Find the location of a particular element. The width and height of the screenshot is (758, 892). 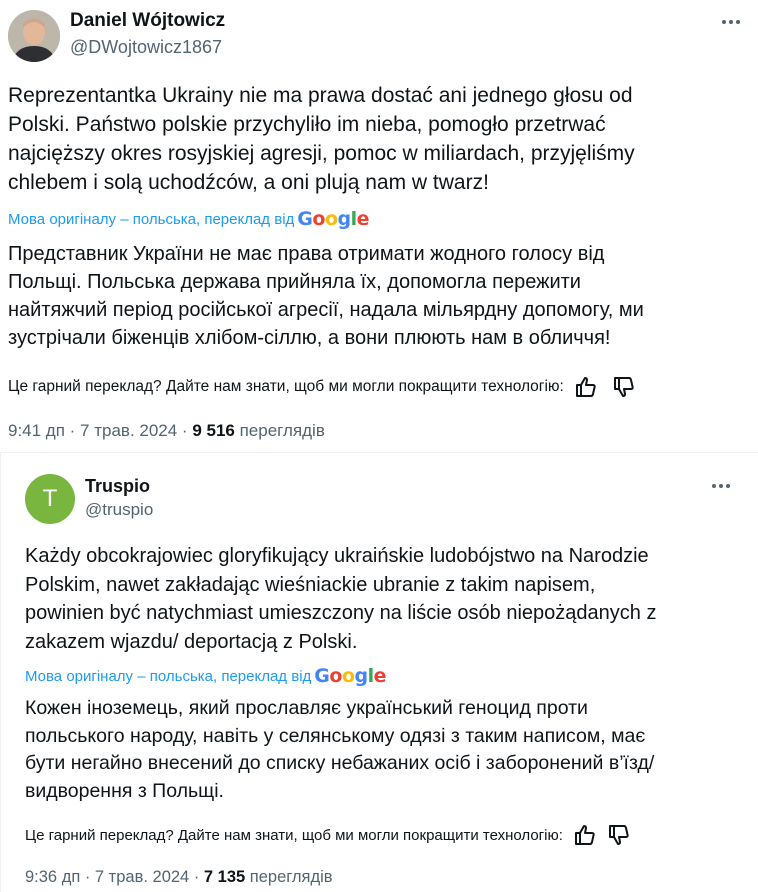

tweet-timestamp: 9:41 дп · 7 трав. 2024 · is located at coordinates (100, 430).